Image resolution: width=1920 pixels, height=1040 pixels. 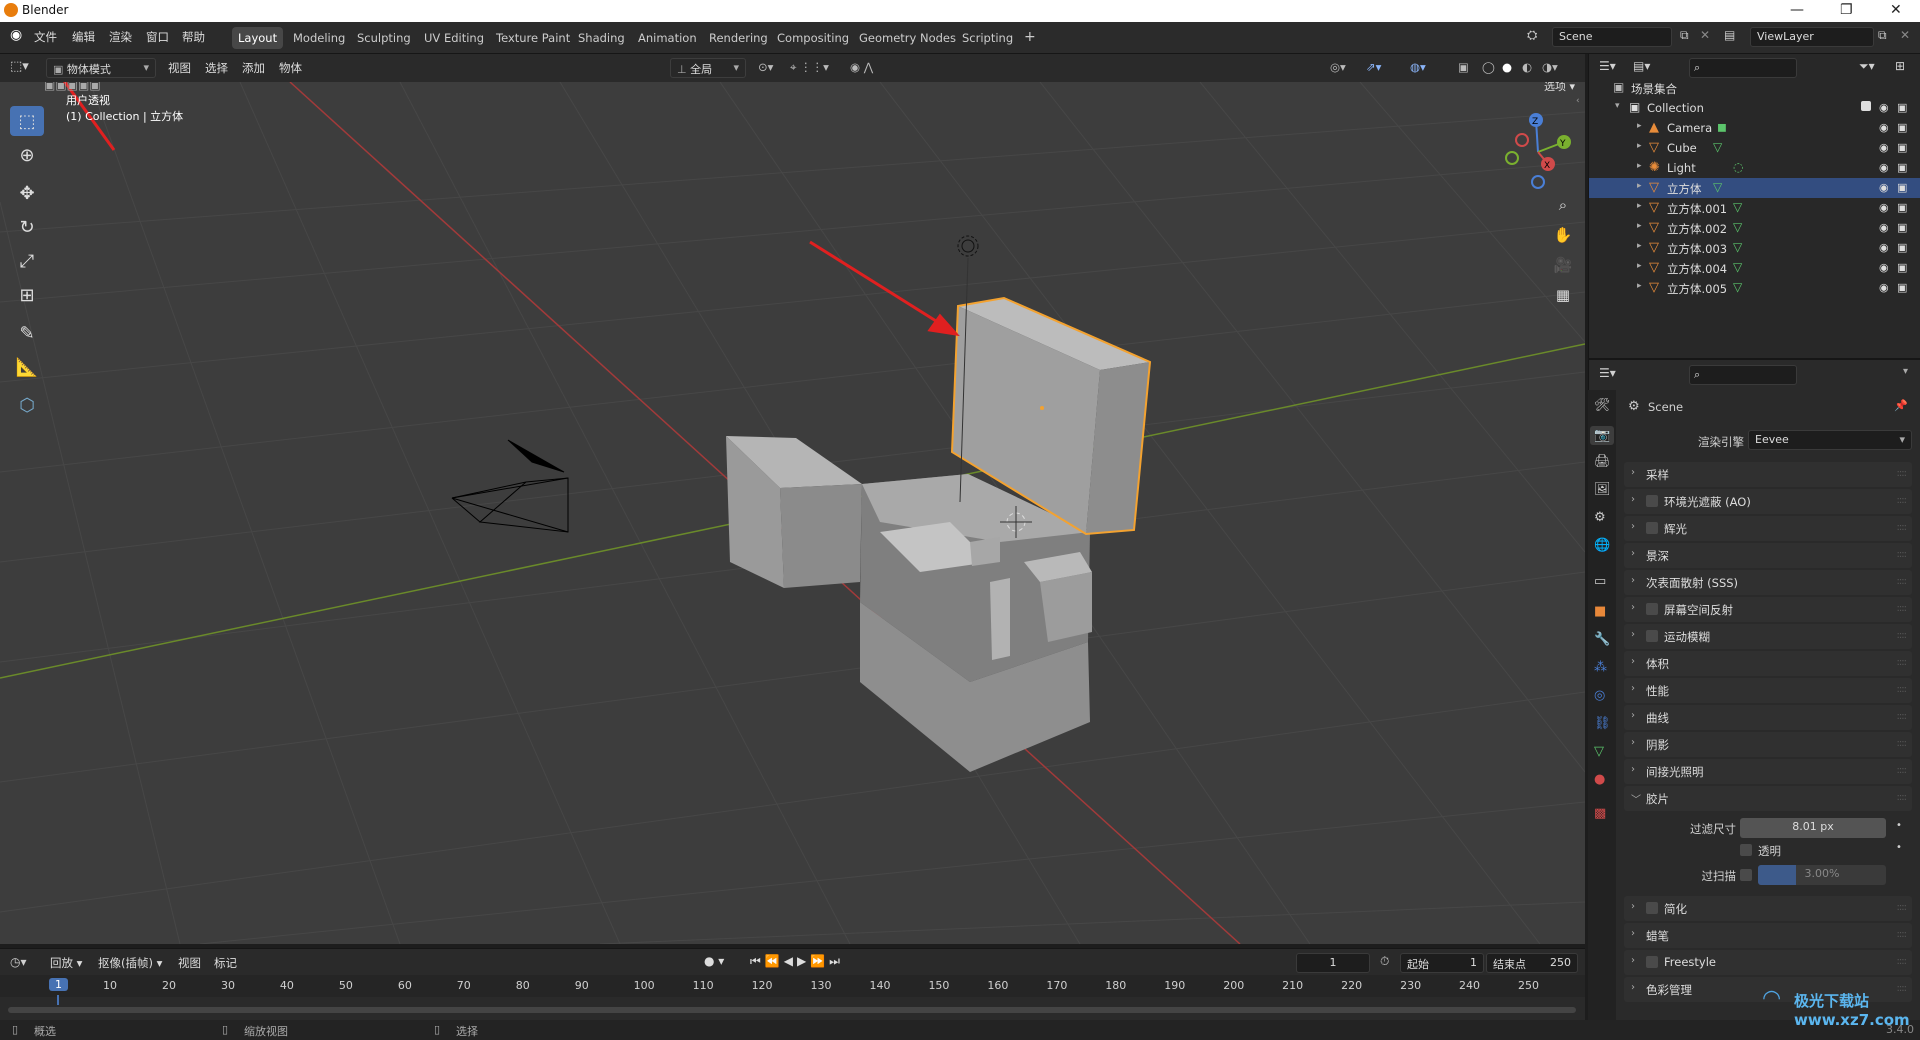 What do you see at coordinates (1768, 690) in the screenshot?
I see `render-panel: › 性能::::` at bounding box center [1768, 690].